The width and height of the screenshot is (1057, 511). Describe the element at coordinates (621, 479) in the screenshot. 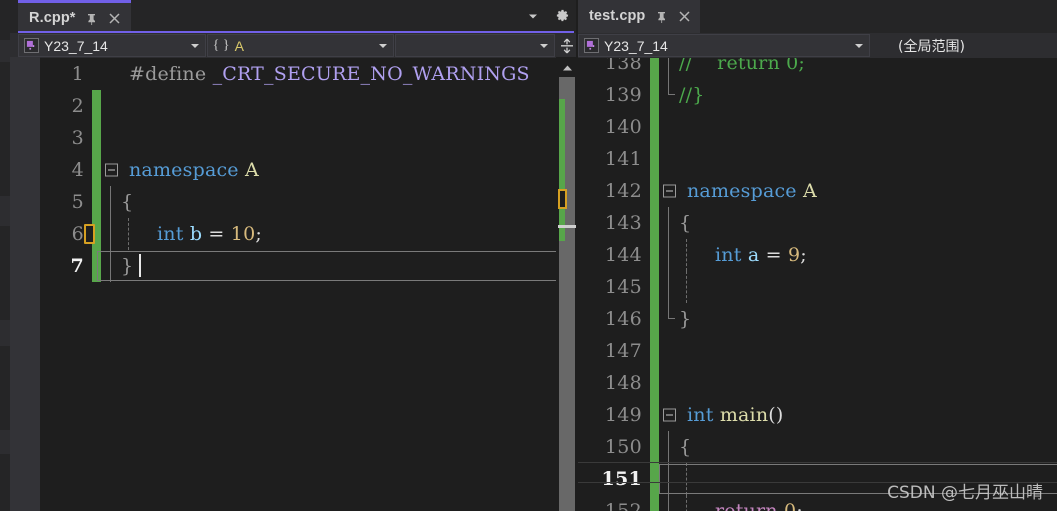

I see `line-number: 151` at that location.